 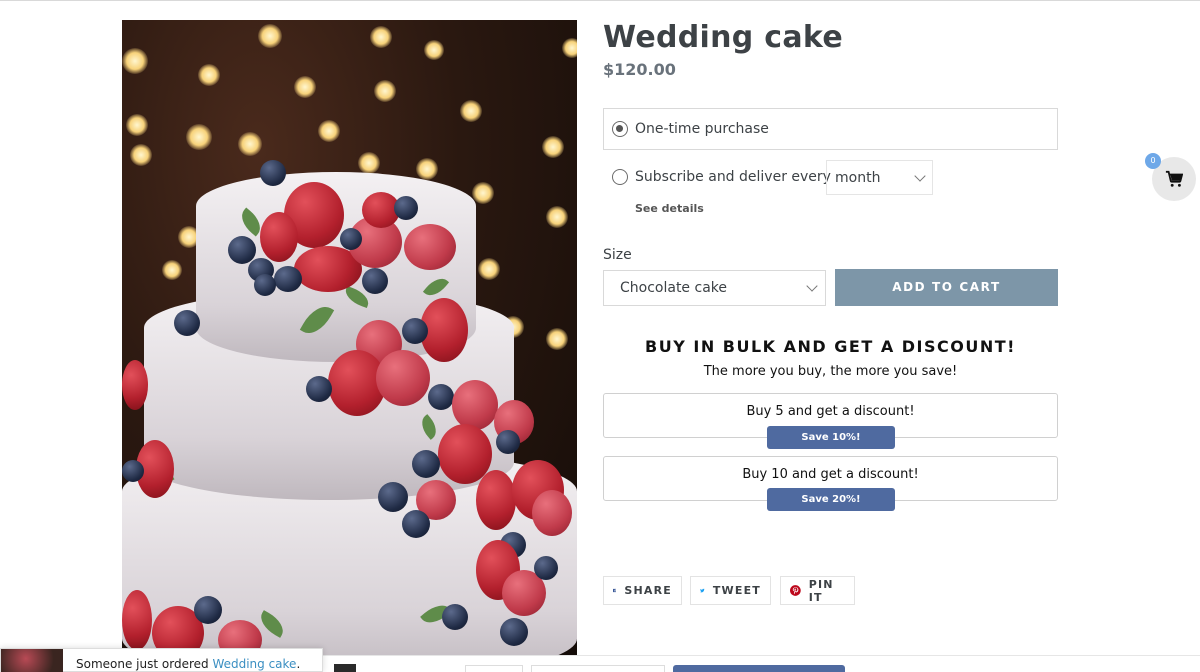 I want to click on bulk-discount-title: BUY IN BULK AND GET A DISCOUNT!, so click(x=830, y=346).